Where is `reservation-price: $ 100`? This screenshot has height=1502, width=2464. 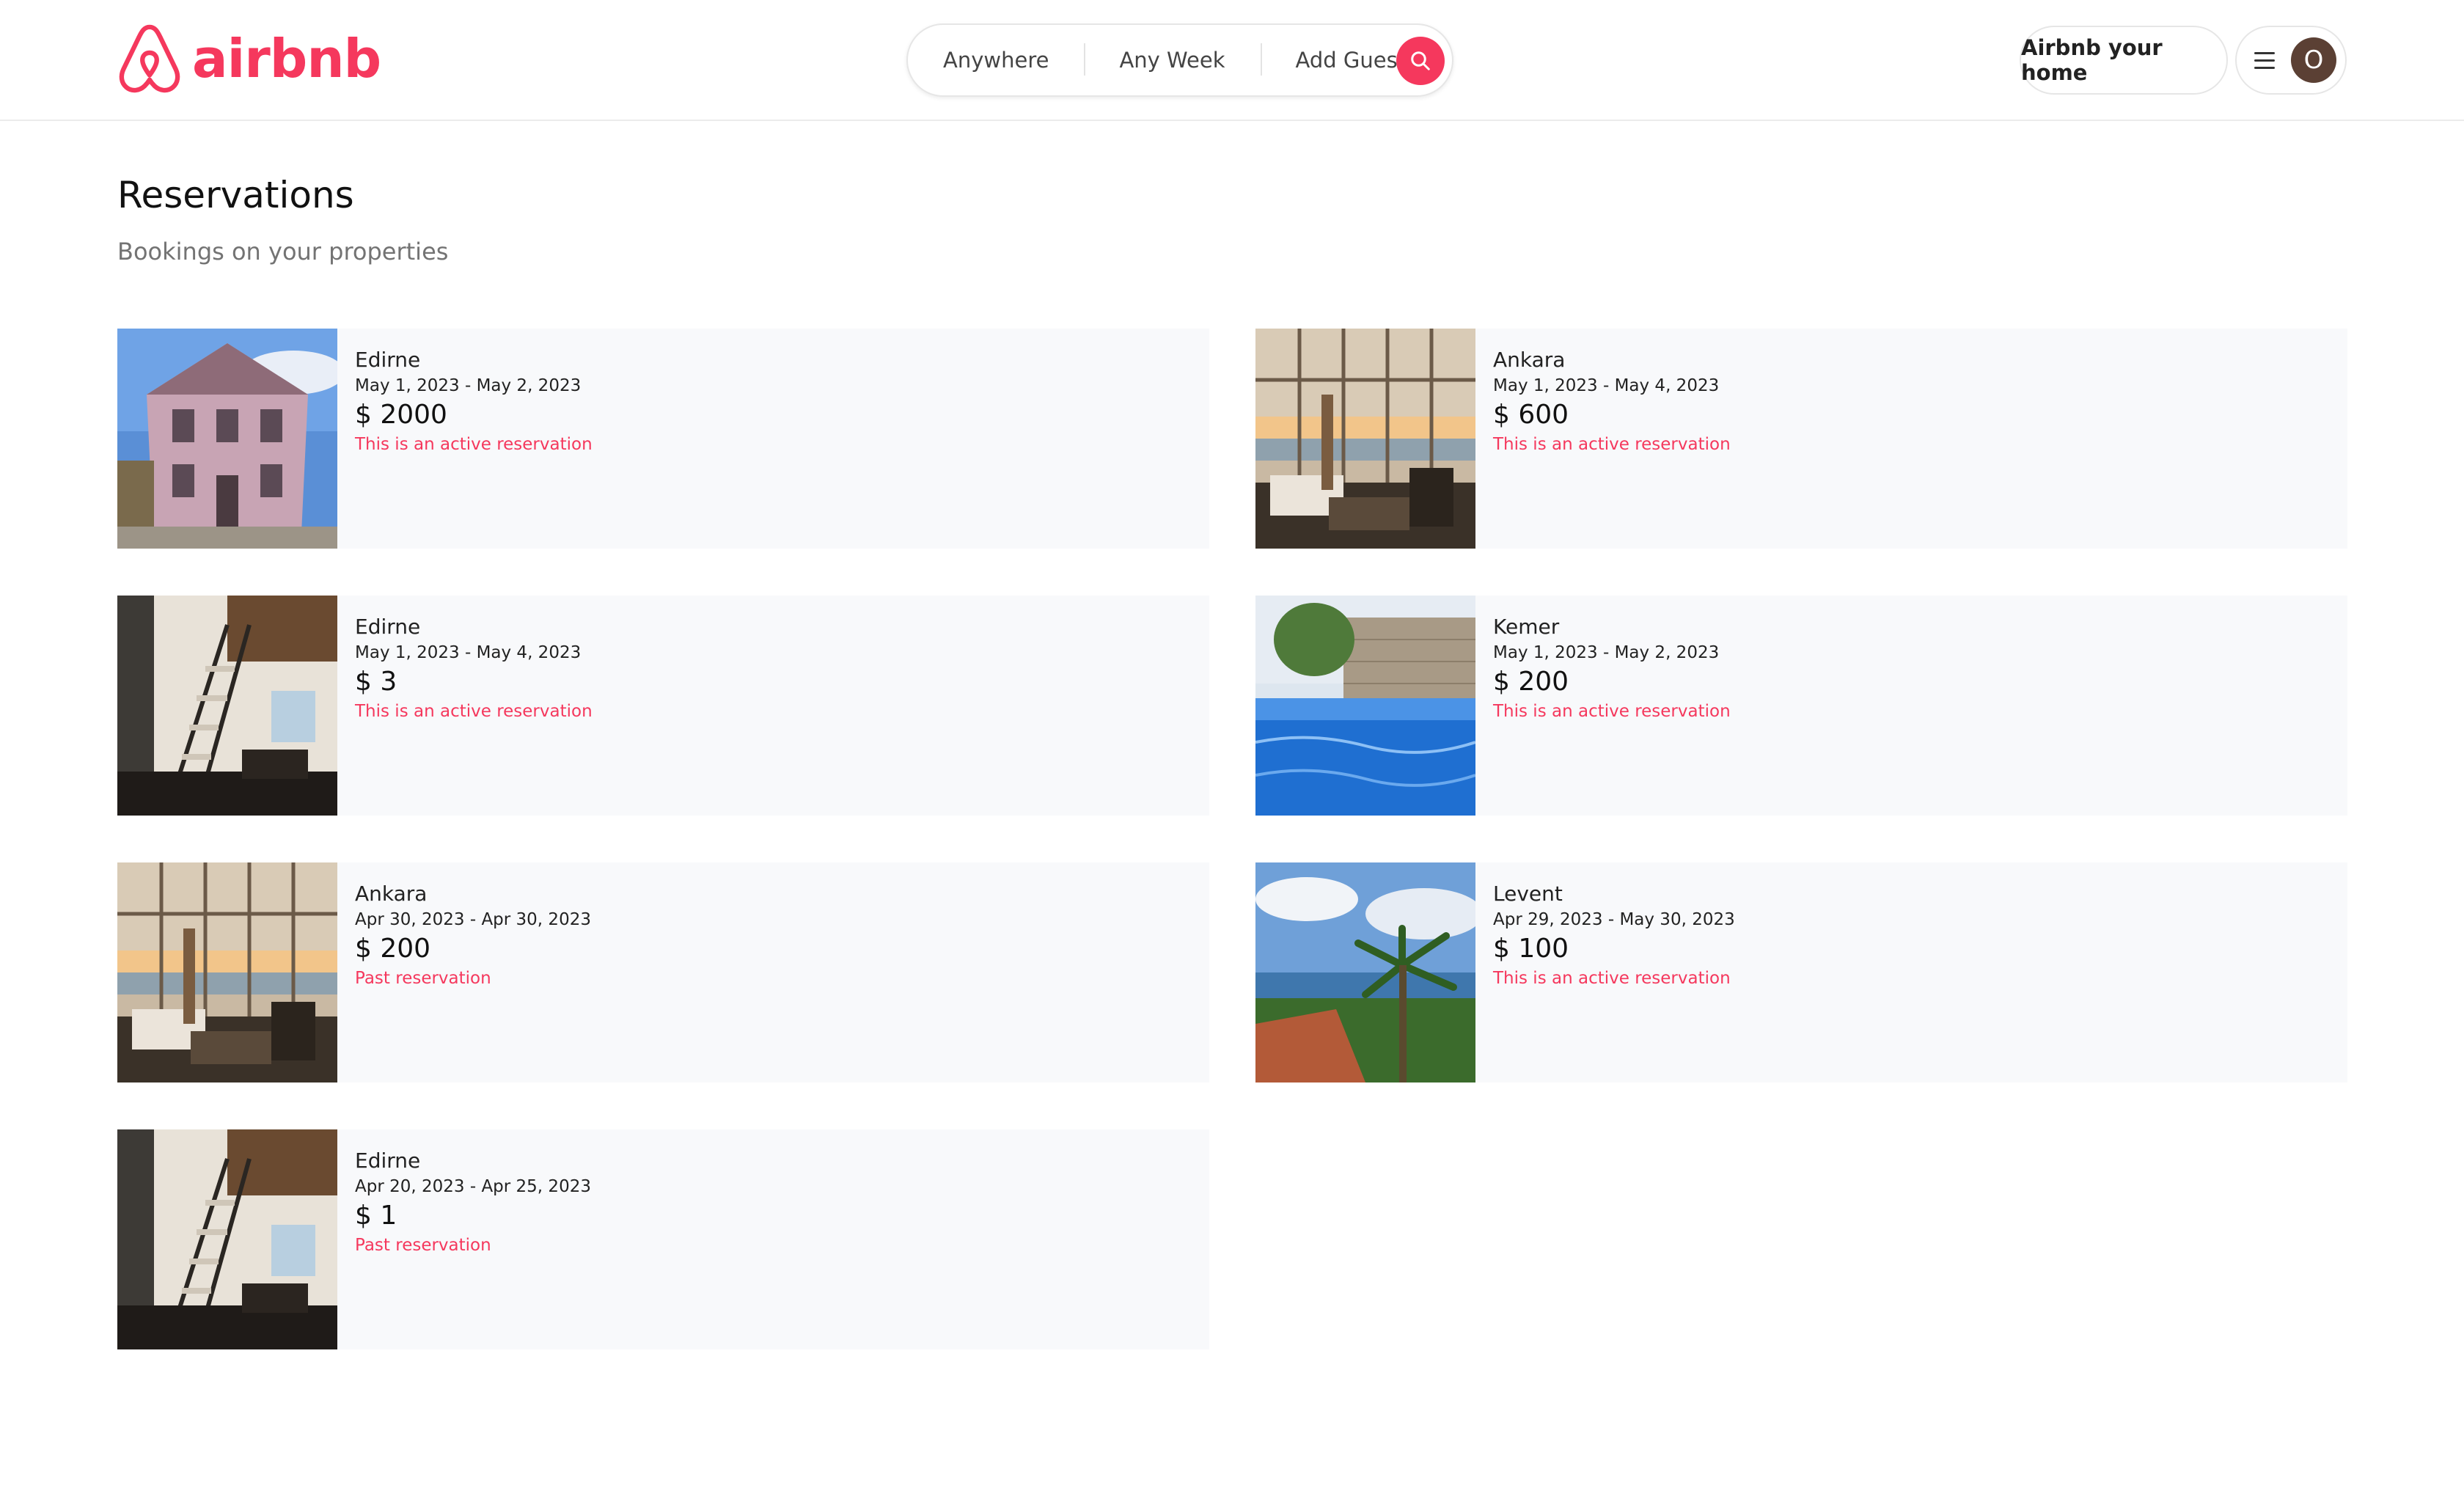 reservation-price: $ 100 is located at coordinates (1531, 949).